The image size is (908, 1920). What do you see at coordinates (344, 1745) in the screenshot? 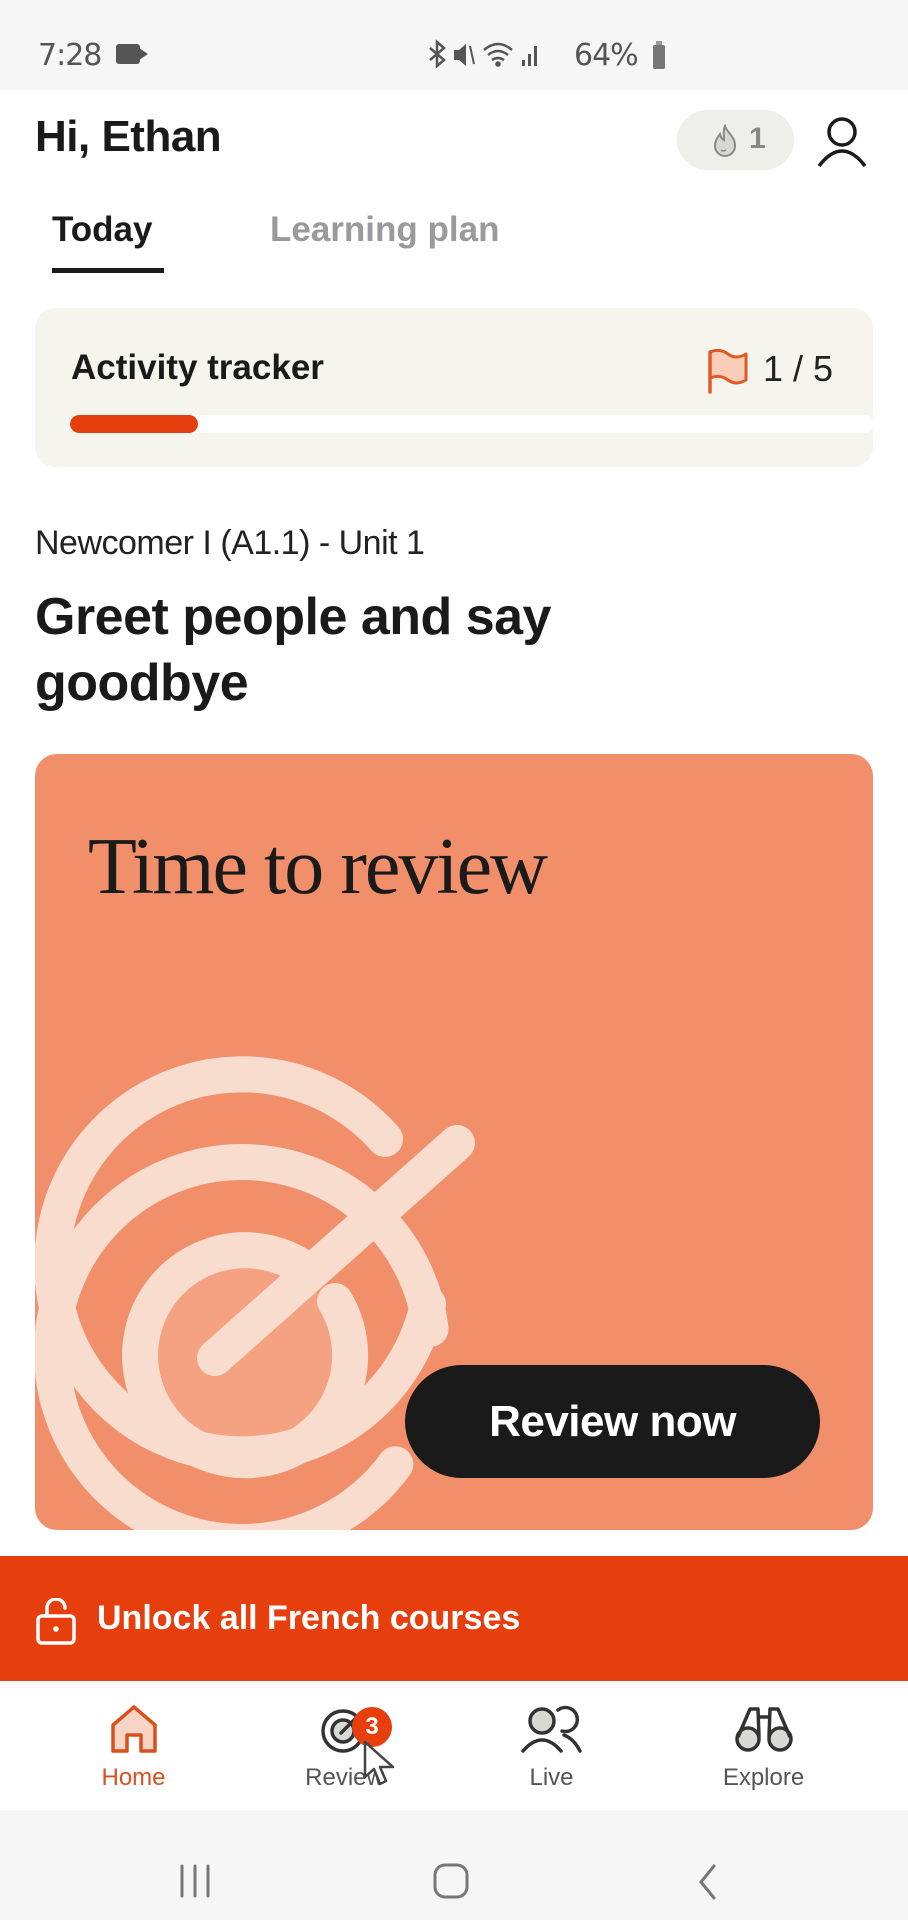
I see `nav-review: Review` at bounding box center [344, 1745].